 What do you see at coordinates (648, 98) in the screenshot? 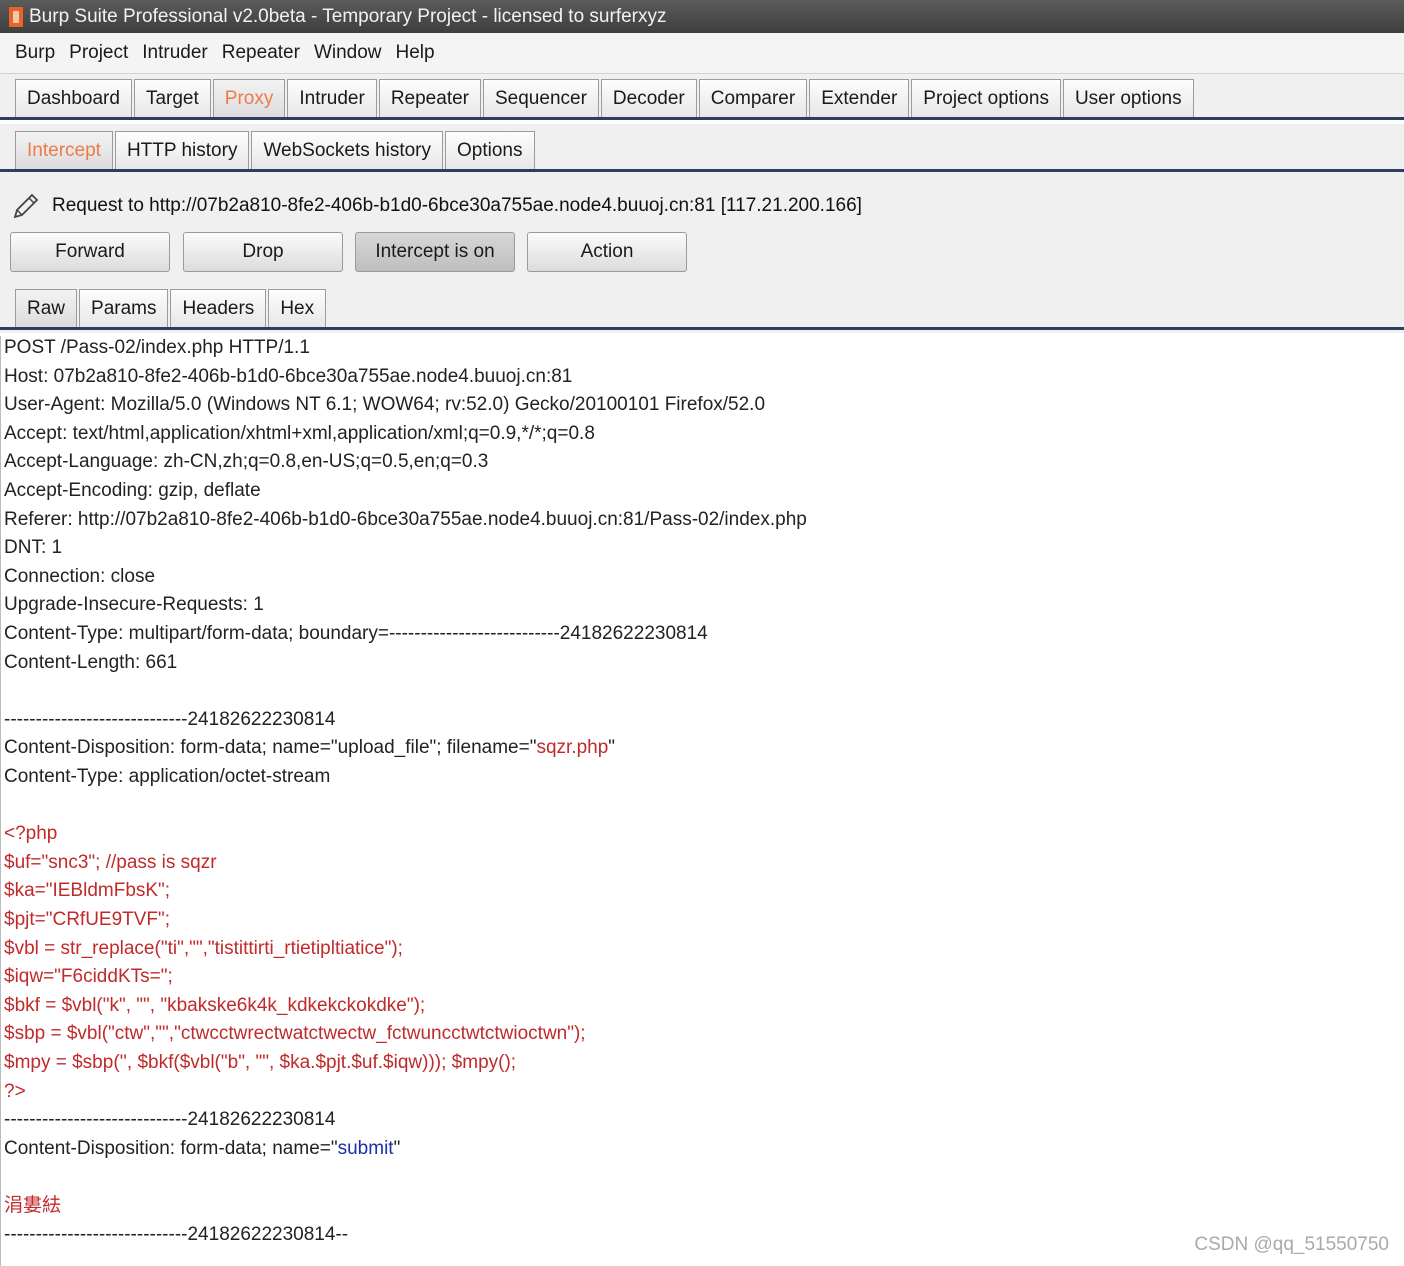
I see `tab-decoder: Decoder` at bounding box center [648, 98].